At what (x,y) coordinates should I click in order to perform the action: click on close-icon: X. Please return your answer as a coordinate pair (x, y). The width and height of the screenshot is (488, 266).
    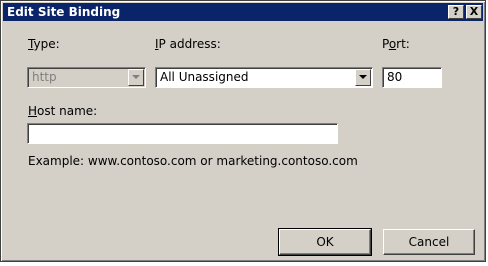
    Looking at the image, I should click on (474, 11).